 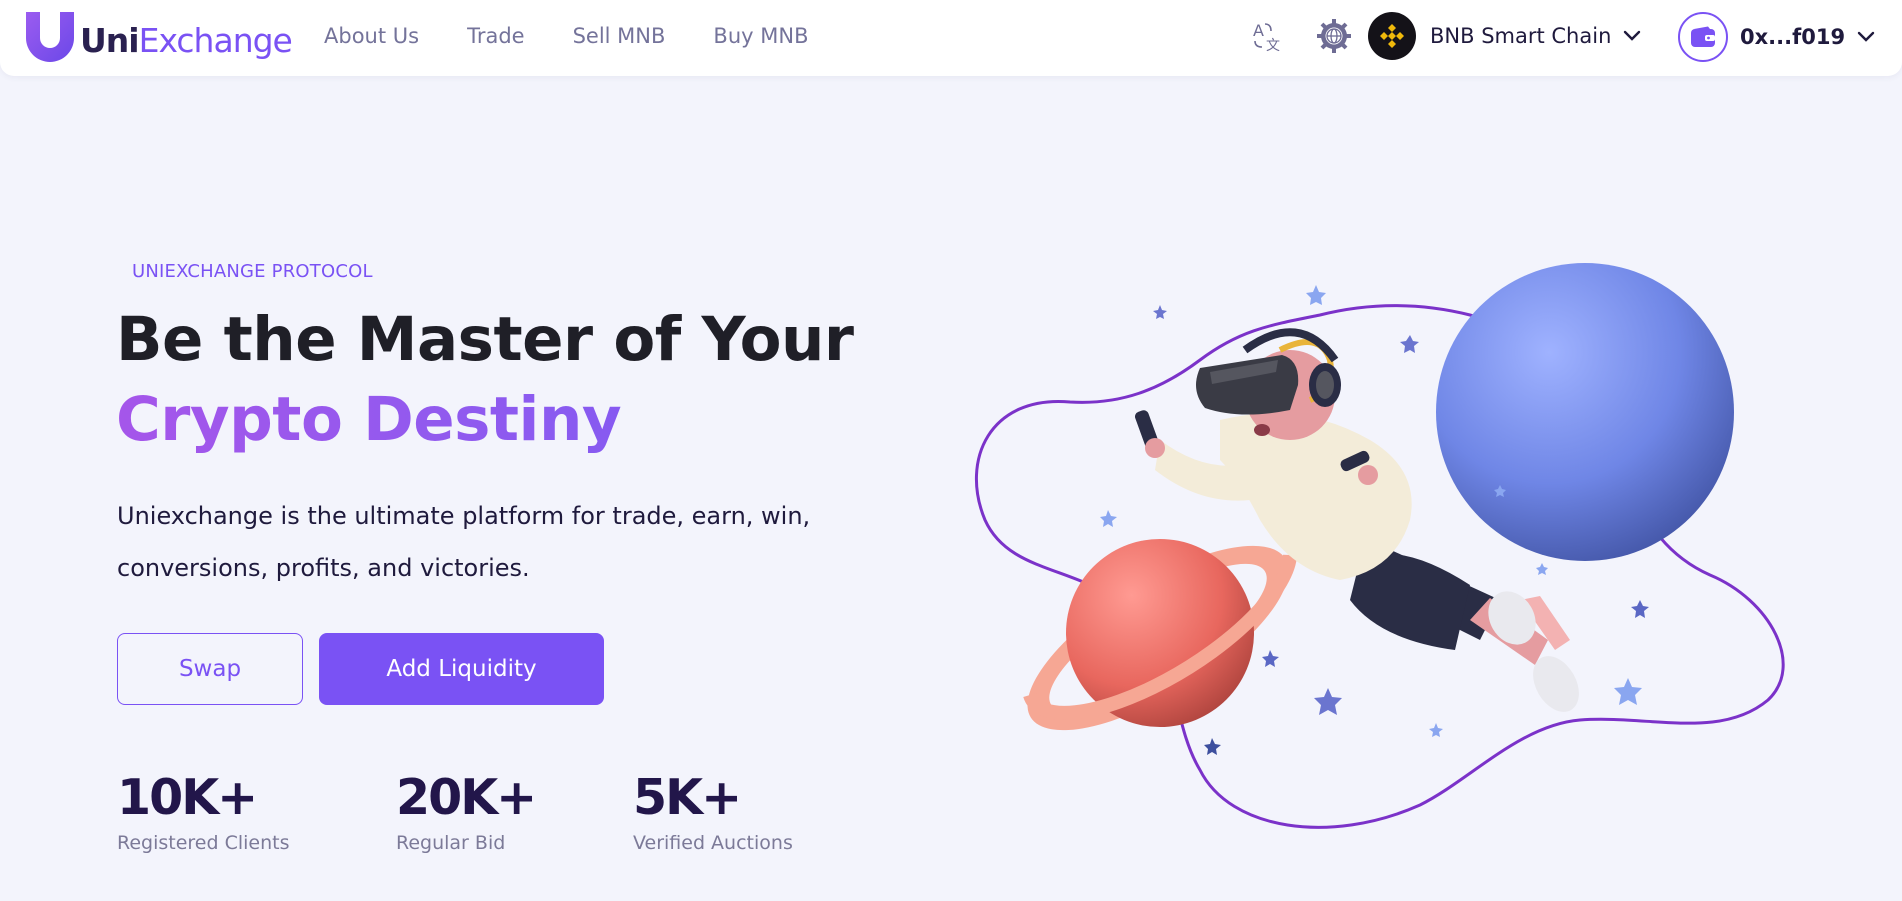 What do you see at coordinates (110, 40) in the screenshot?
I see `brand-name-uni: Uni` at bounding box center [110, 40].